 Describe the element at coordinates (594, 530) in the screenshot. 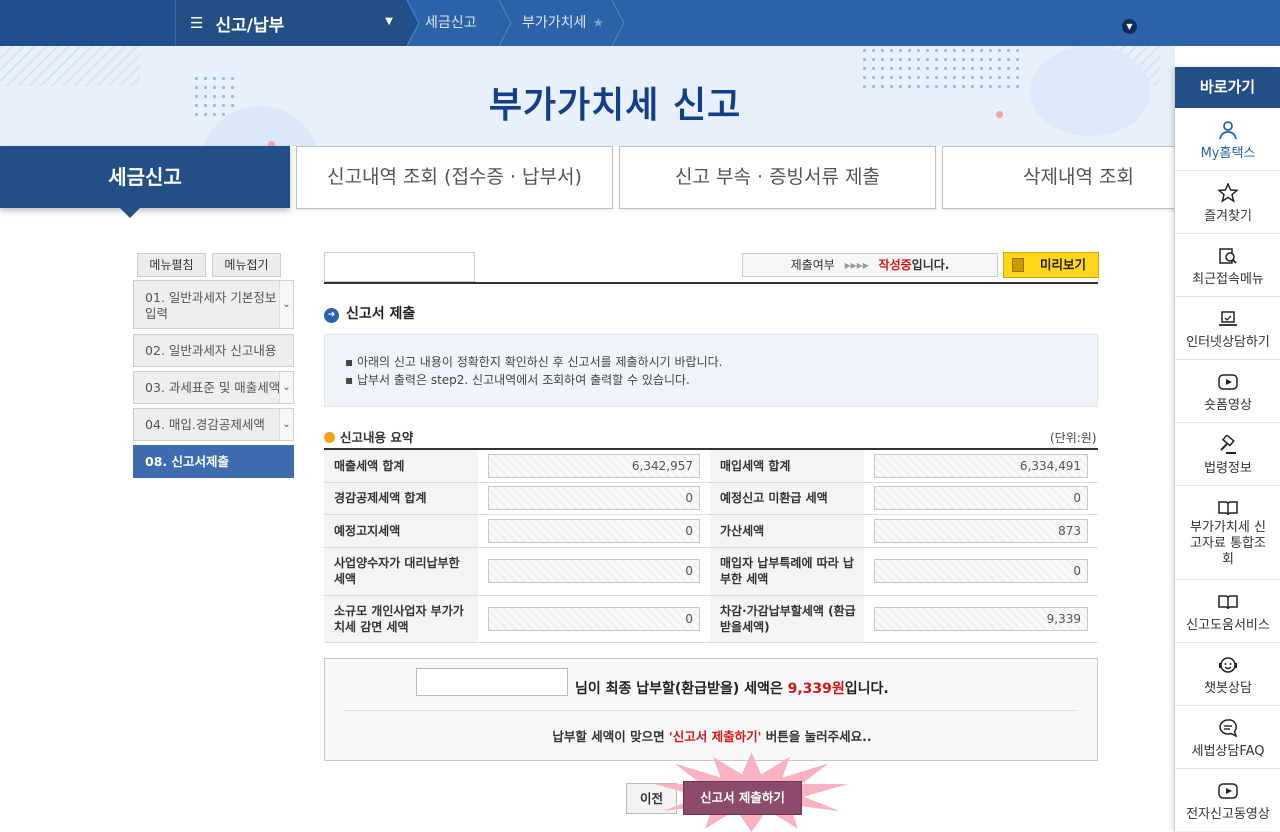

I see `notified-tax-value: 0` at that location.